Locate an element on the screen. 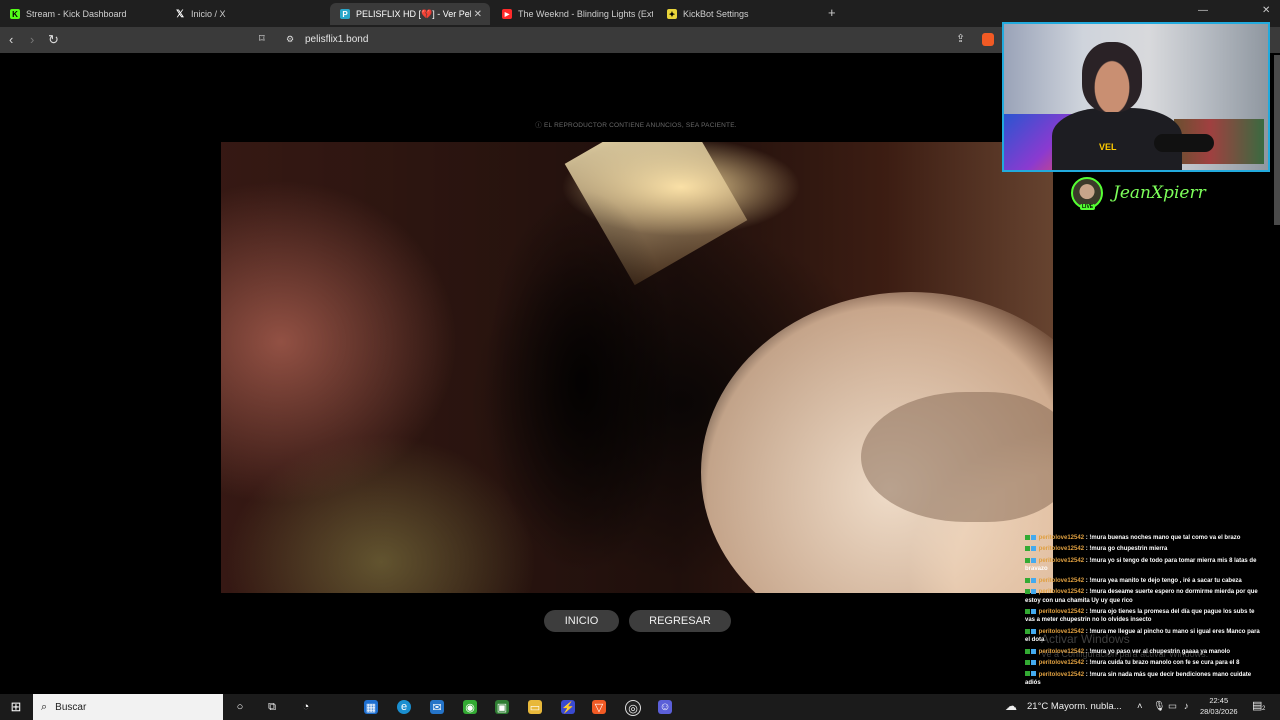 Image resolution: width=1280 pixels, height=720 pixels. bookmark-icon: ⌑ is located at coordinates (262, 38).